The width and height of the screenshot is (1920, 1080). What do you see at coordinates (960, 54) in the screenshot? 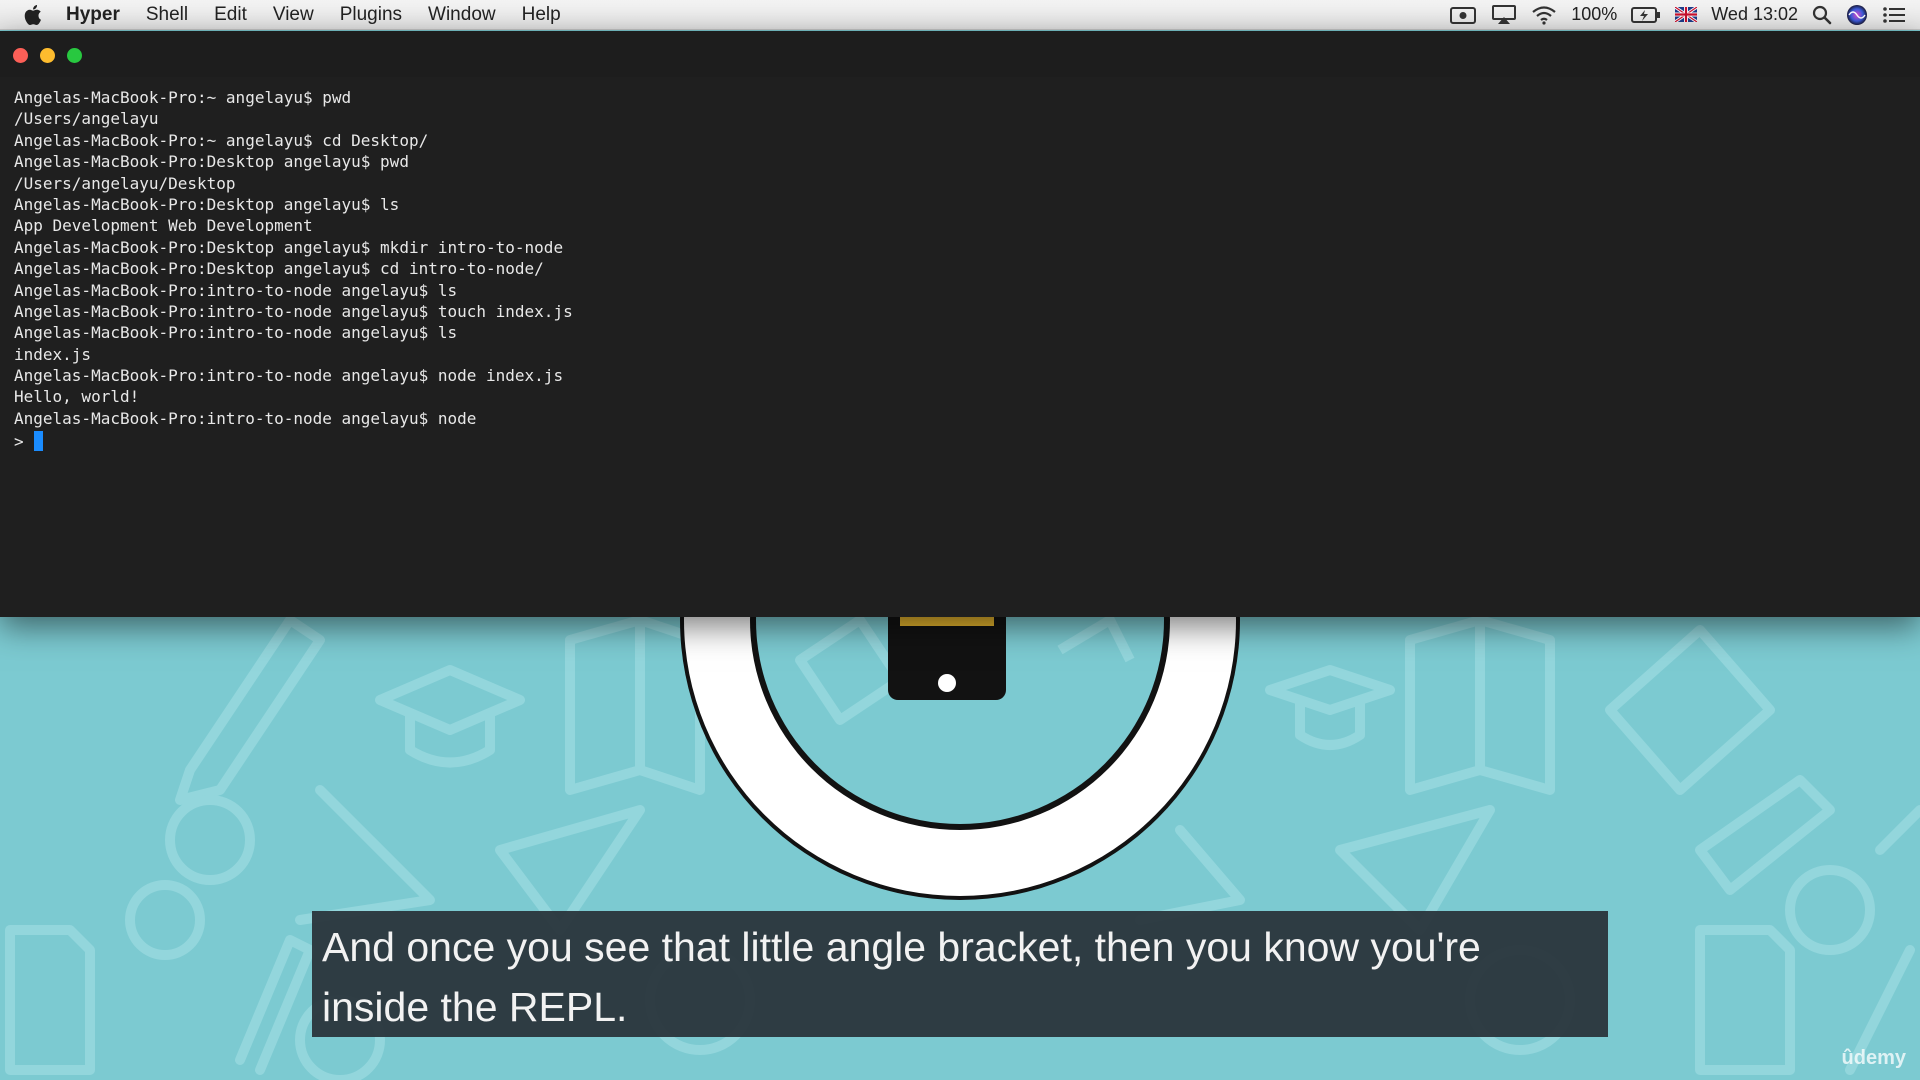
I see `terminal-titlebar` at bounding box center [960, 54].